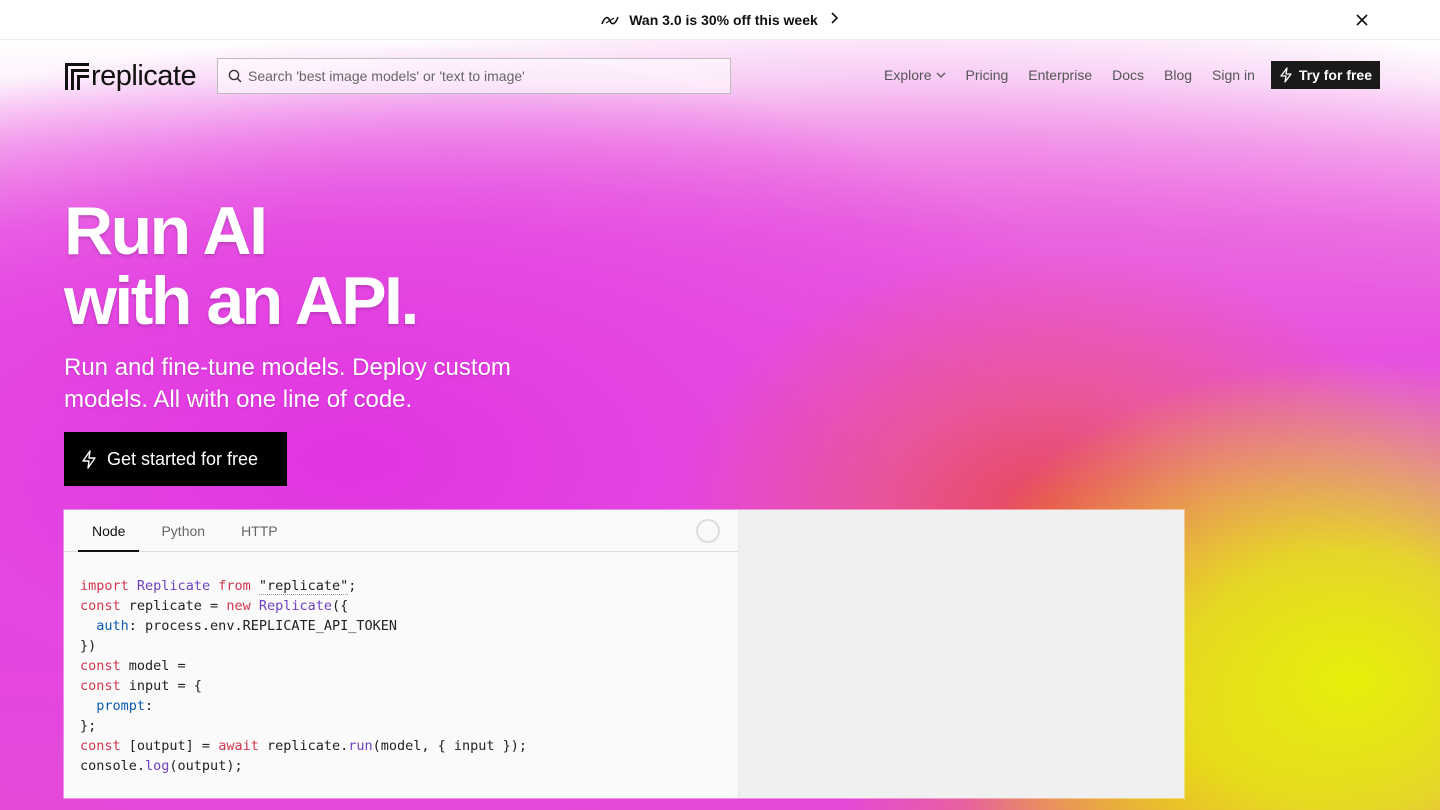  Describe the element at coordinates (125, 706) in the screenshot. I see `code-line: prompt:` at that location.